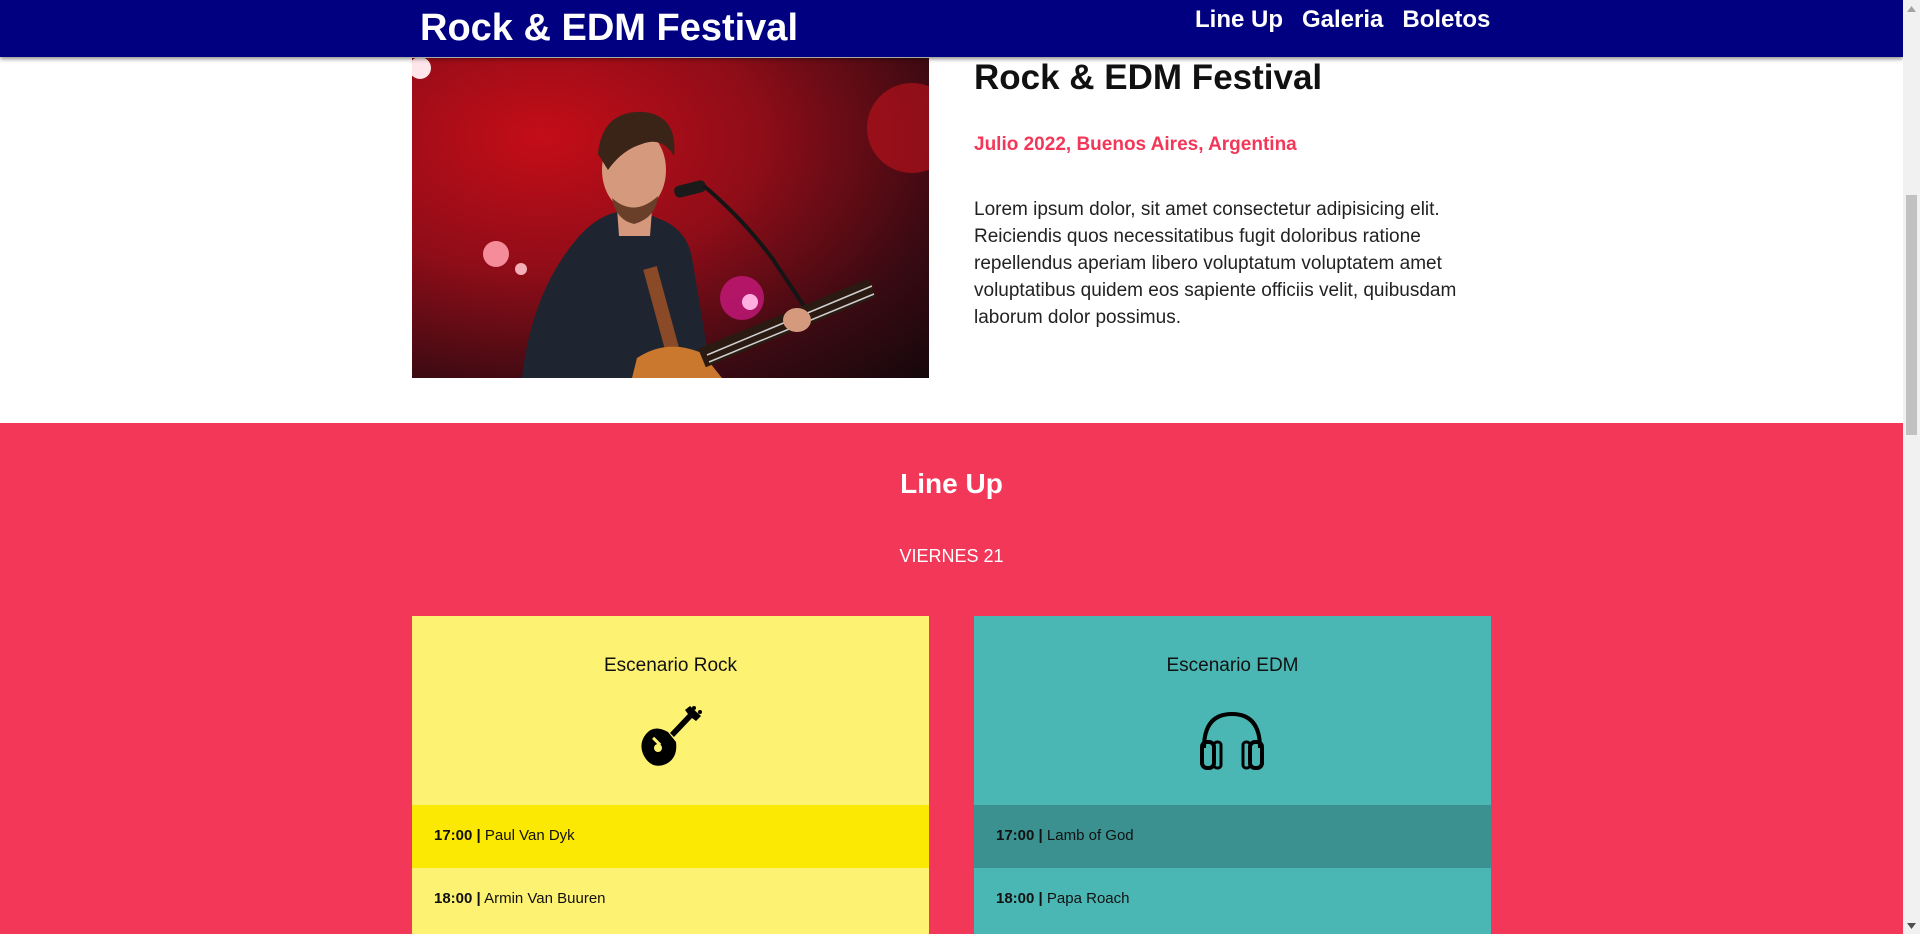  I want to click on slot-artist: Armin Van Buuren, so click(545, 898).